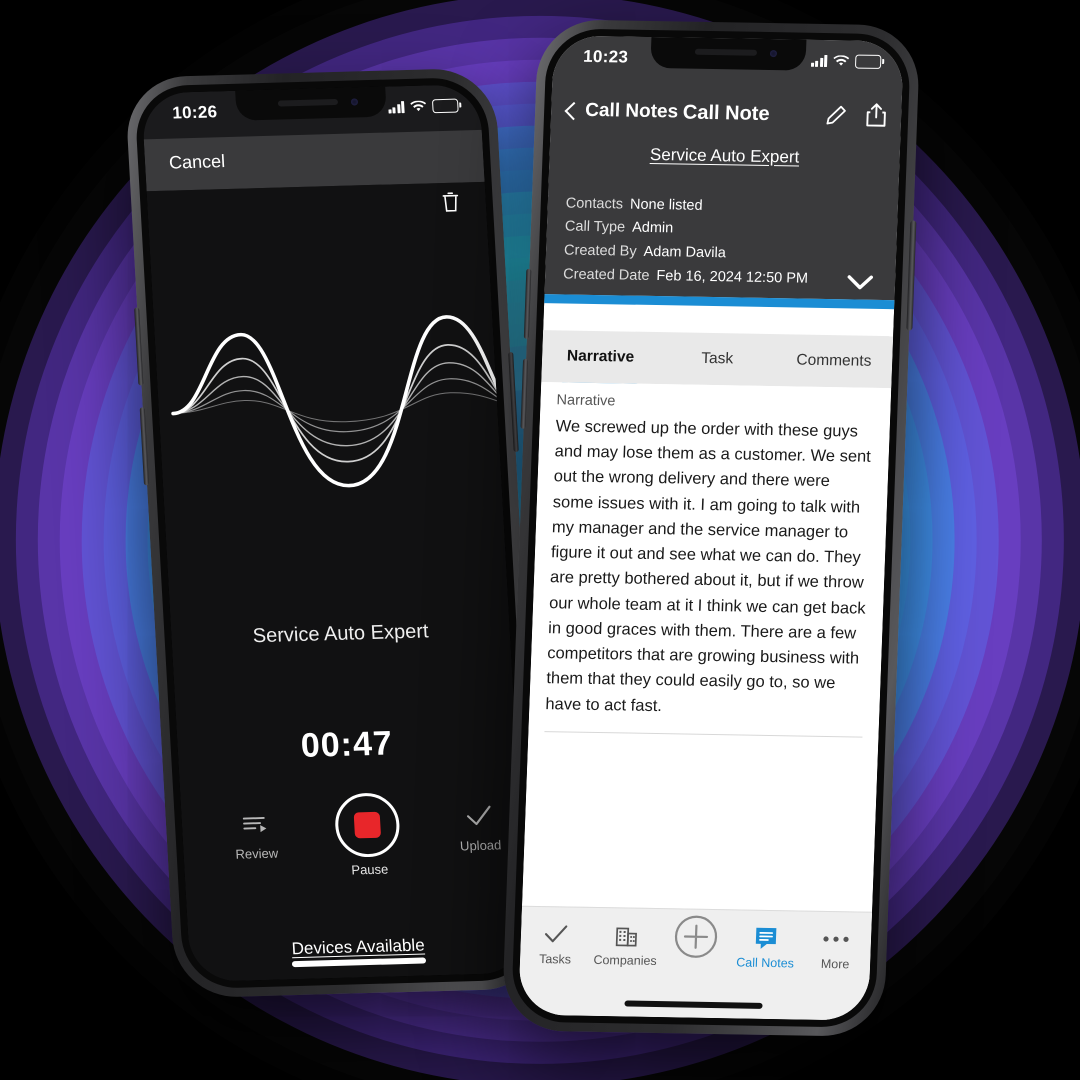 This screenshot has height=1080, width=1080. Describe the element at coordinates (860, 282) in the screenshot. I see `chevron-down-icon` at that location.